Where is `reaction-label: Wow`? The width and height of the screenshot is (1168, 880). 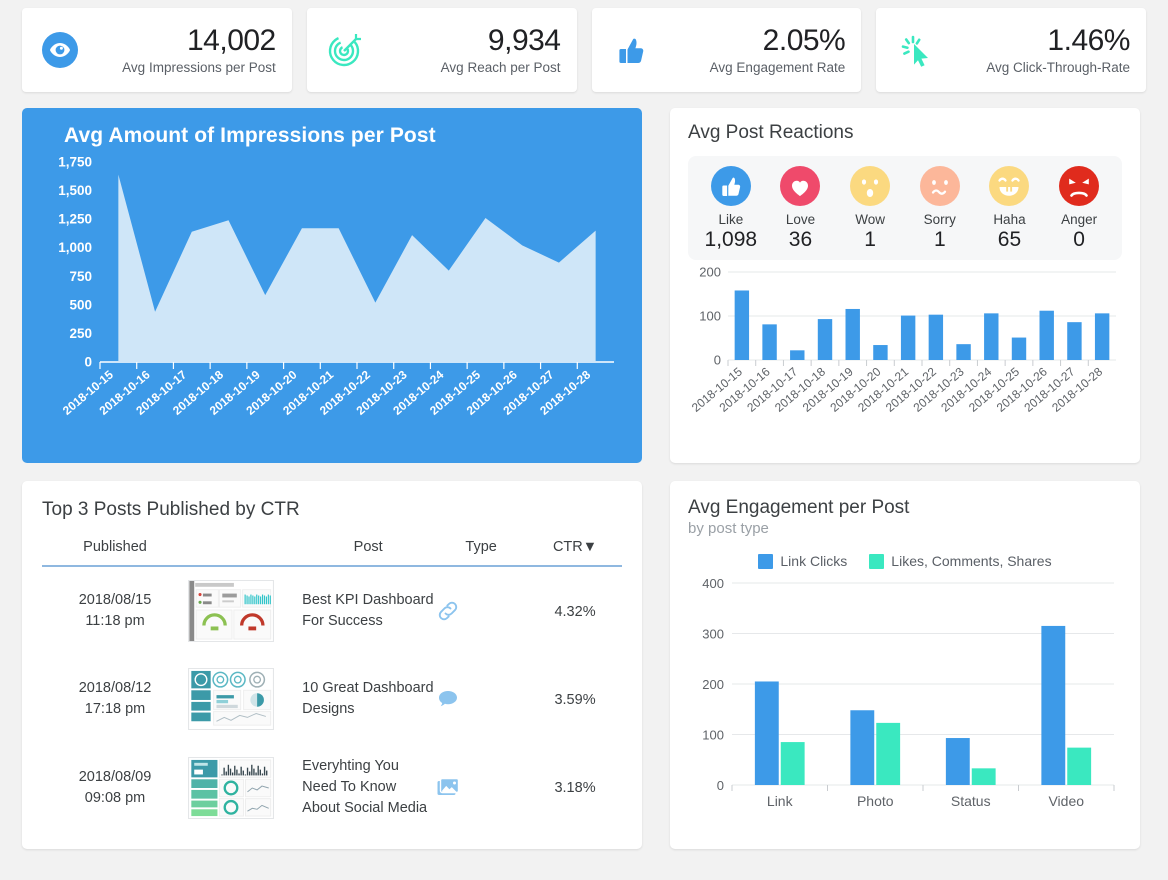 reaction-label: Wow is located at coordinates (870, 219).